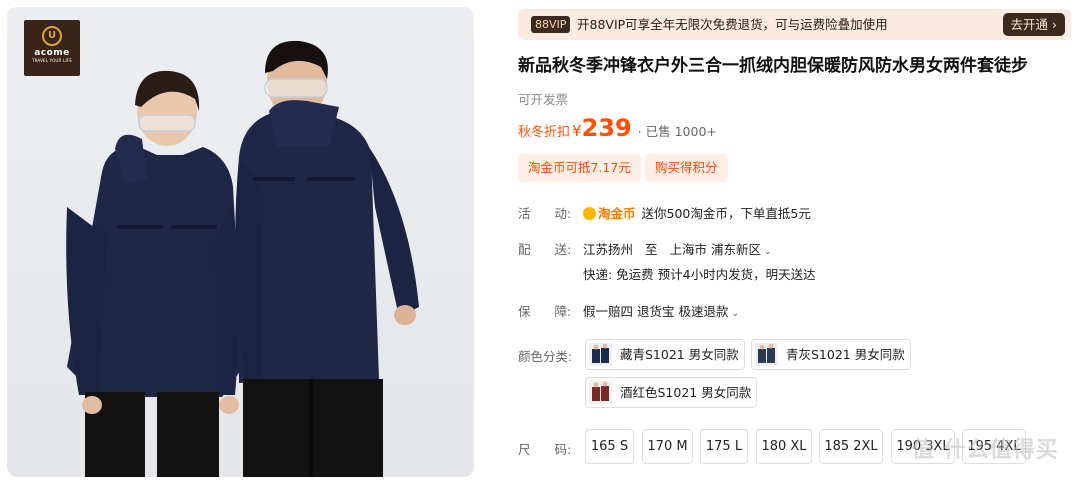 The width and height of the screenshot is (1080, 484). I want to click on color-option-grey: 青灰S1021 男女同款, so click(831, 354).